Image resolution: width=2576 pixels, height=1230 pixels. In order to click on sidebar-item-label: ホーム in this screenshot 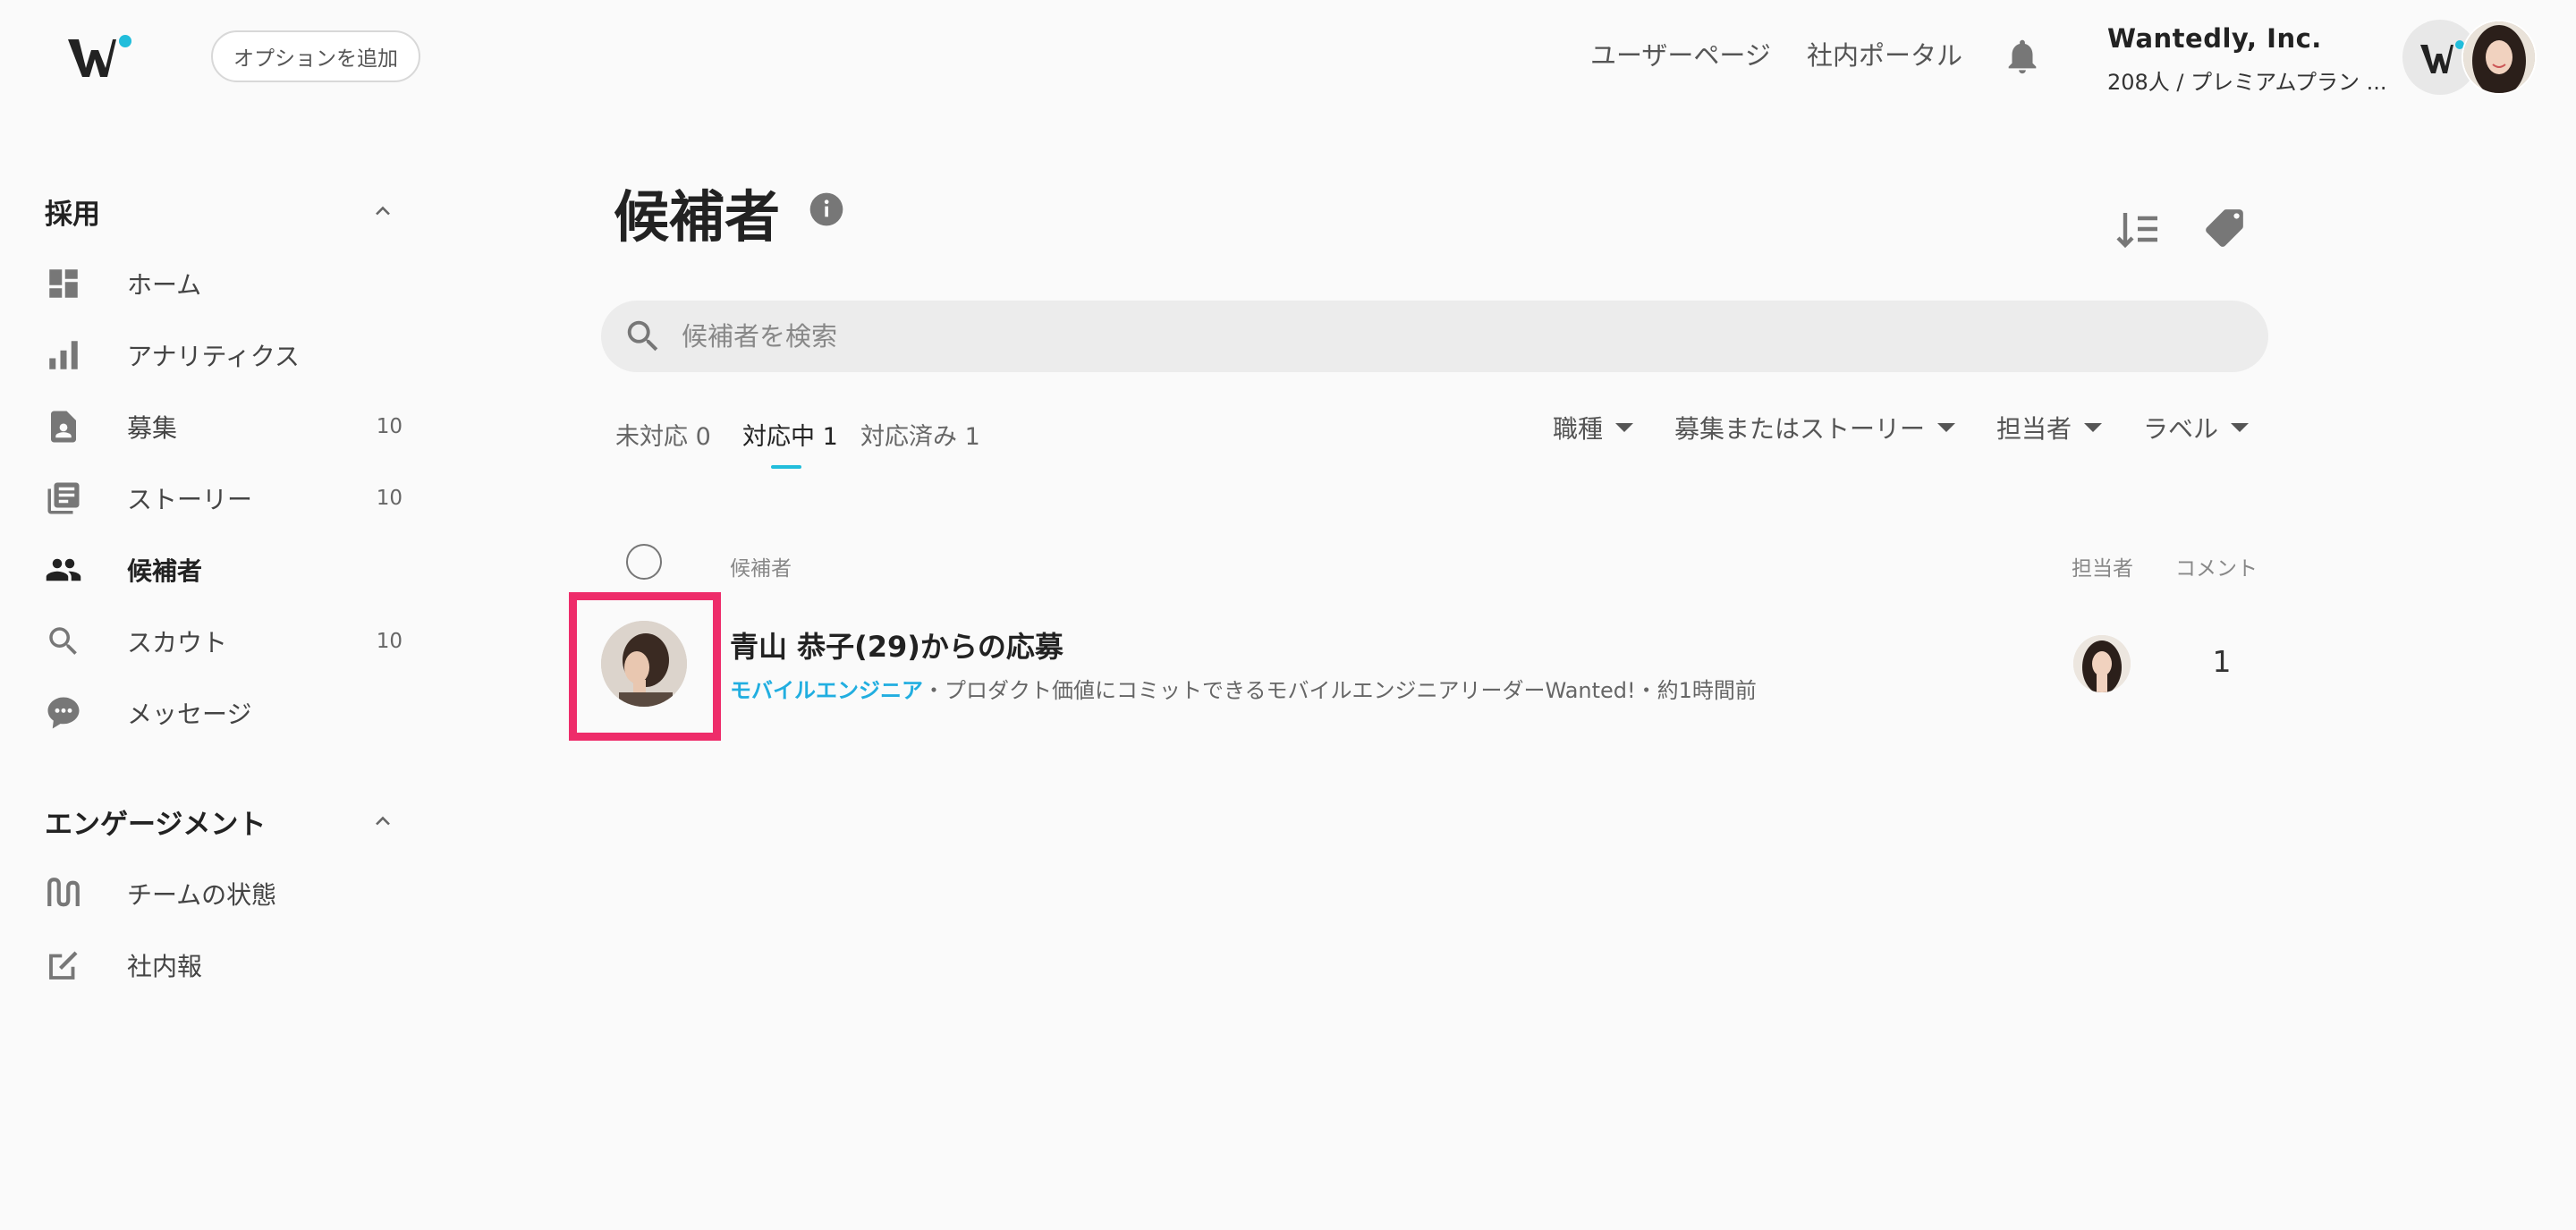, I will do `click(164, 285)`.